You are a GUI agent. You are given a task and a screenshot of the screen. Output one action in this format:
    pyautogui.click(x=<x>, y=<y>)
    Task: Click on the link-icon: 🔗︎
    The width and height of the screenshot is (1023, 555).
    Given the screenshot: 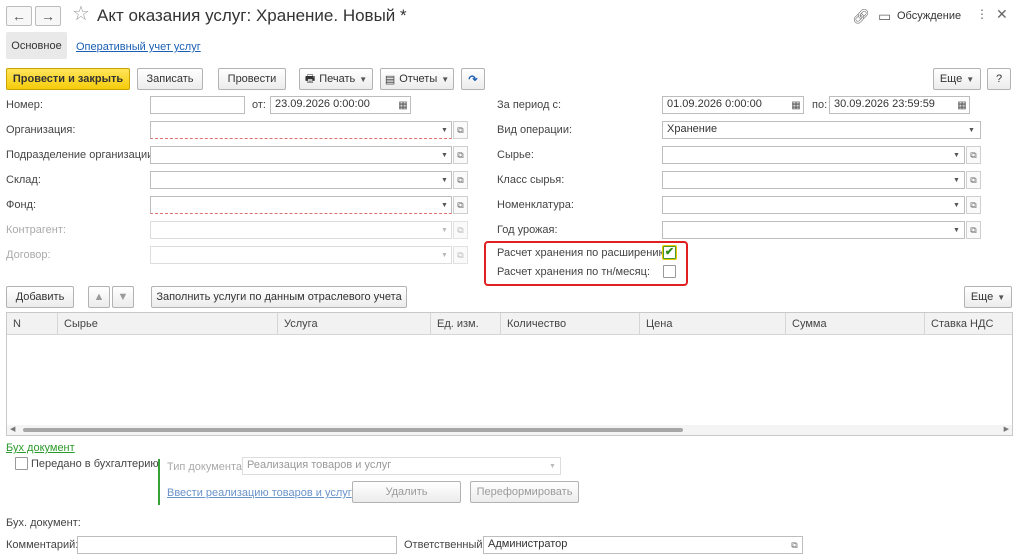 What is the action you would take?
    pyautogui.click(x=861, y=16)
    